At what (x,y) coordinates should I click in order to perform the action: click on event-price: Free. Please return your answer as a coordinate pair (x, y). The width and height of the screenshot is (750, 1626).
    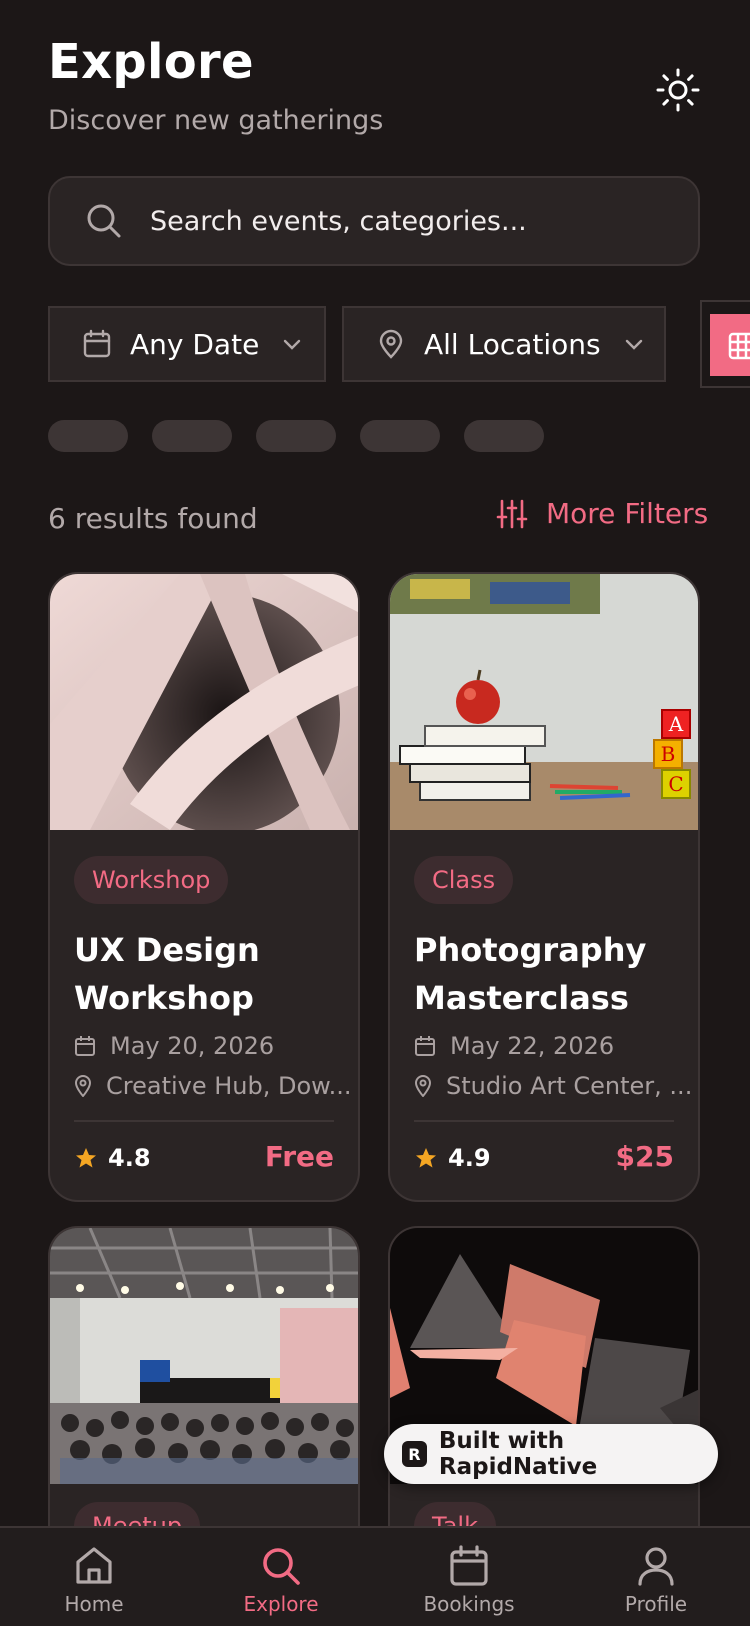
    Looking at the image, I should click on (299, 1156).